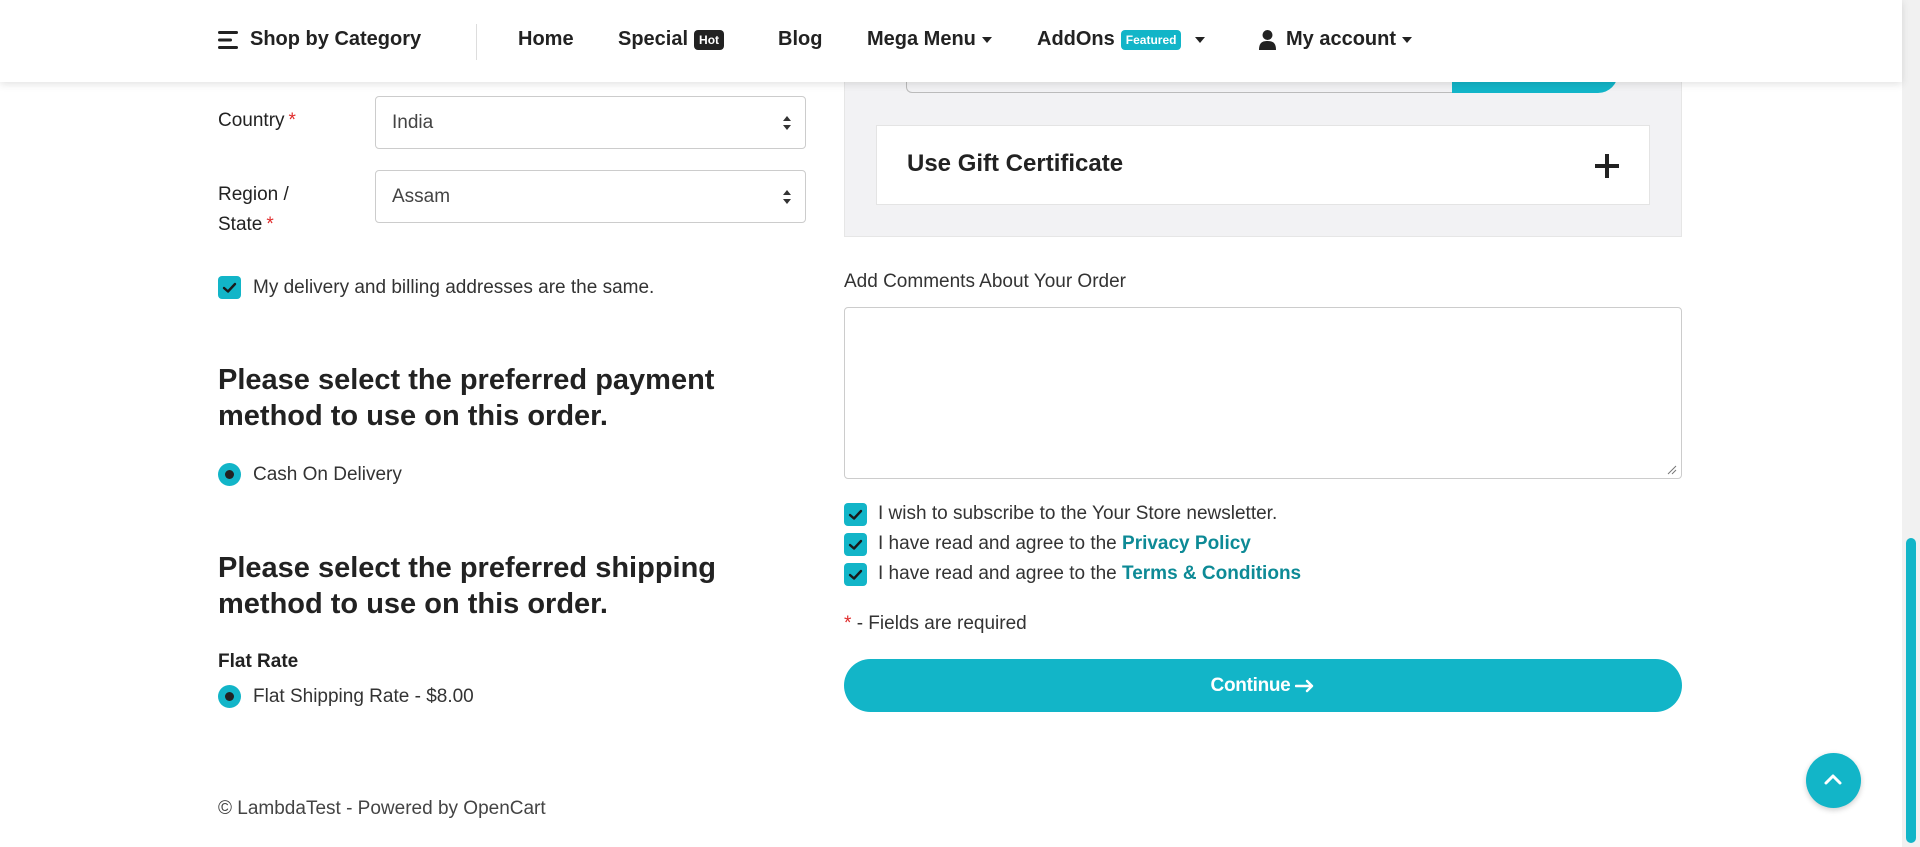  What do you see at coordinates (985, 281) in the screenshot?
I see `comments-label: Add Comments About Your Order` at bounding box center [985, 281].